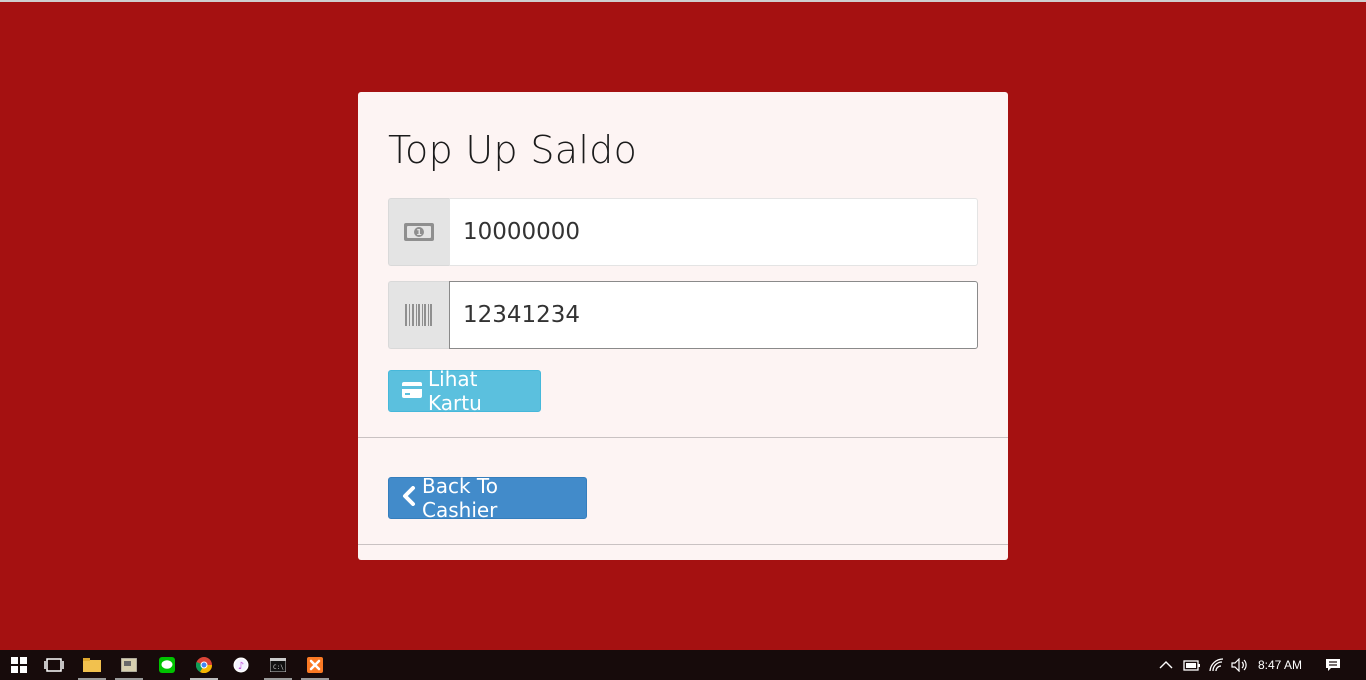  Describe the element at coordinates (315, 665) in the screenshot. I see `xampp-icon` at that location.